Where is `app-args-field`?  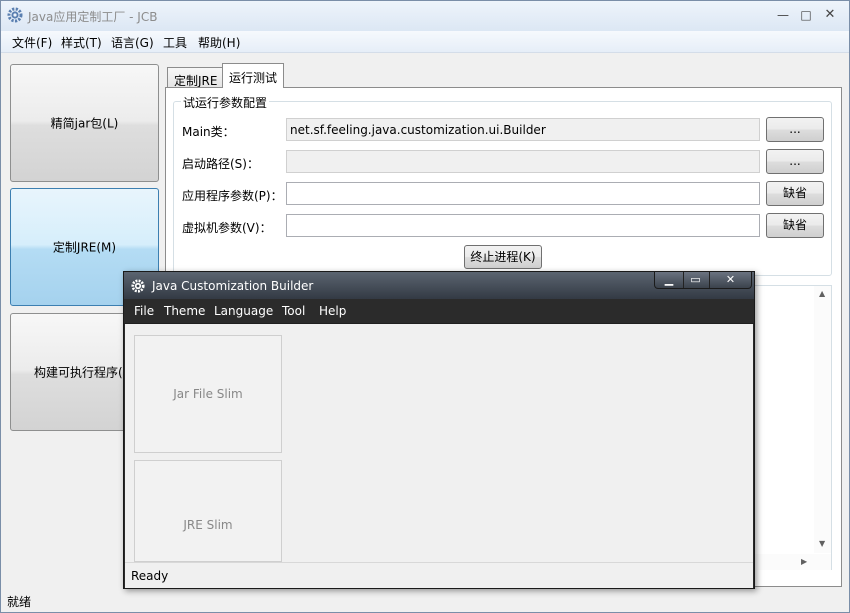 app-args-field is located at coordinates (523, 193).